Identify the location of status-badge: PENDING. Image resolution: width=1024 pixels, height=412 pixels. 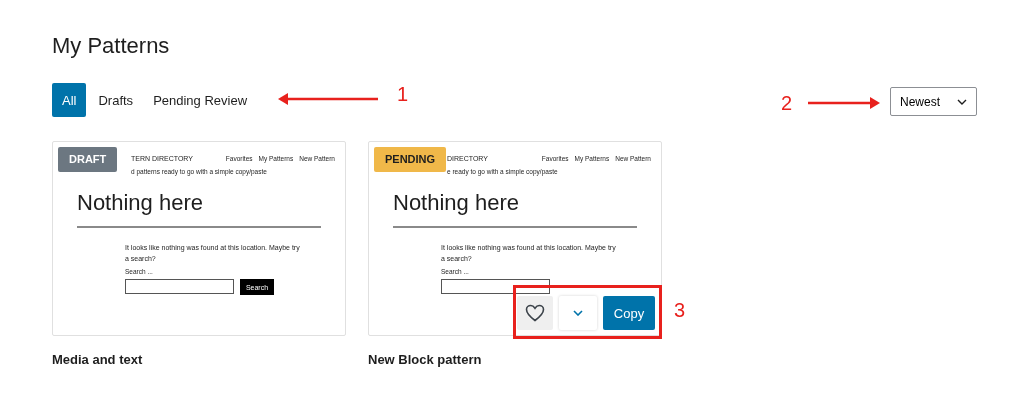
(410, 159).